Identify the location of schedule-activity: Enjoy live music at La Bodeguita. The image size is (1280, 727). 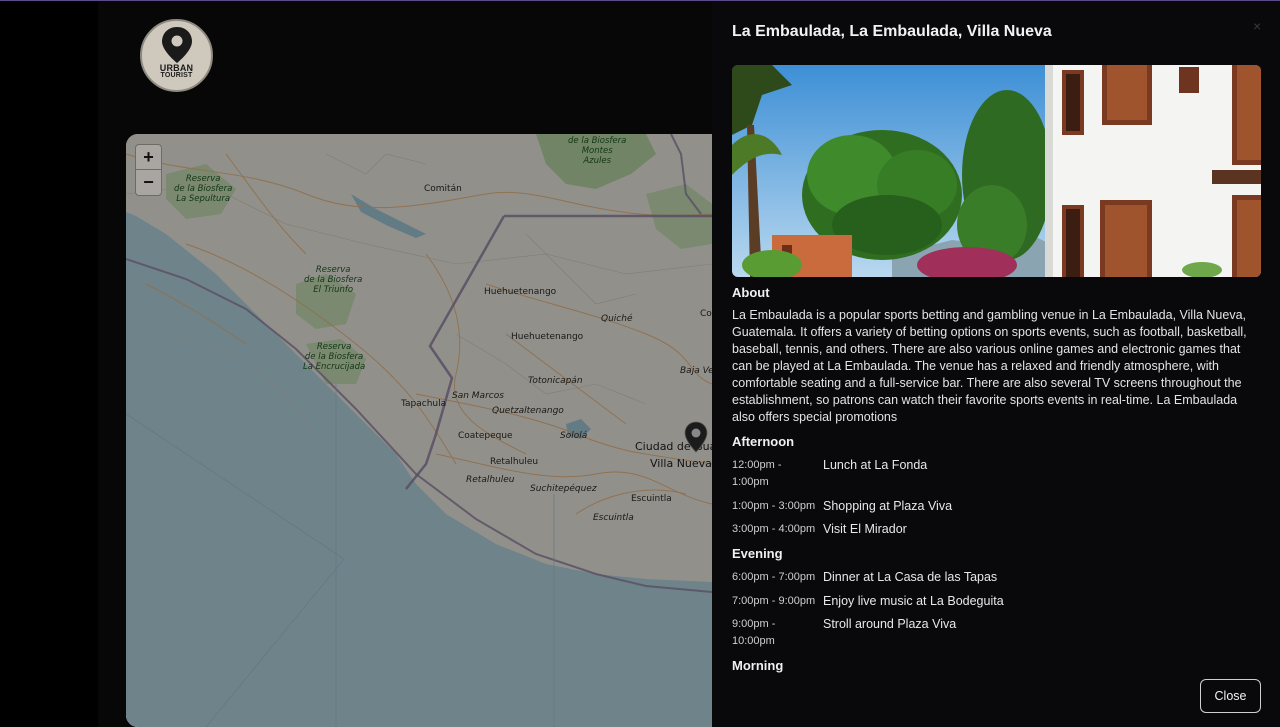
(913, 601).